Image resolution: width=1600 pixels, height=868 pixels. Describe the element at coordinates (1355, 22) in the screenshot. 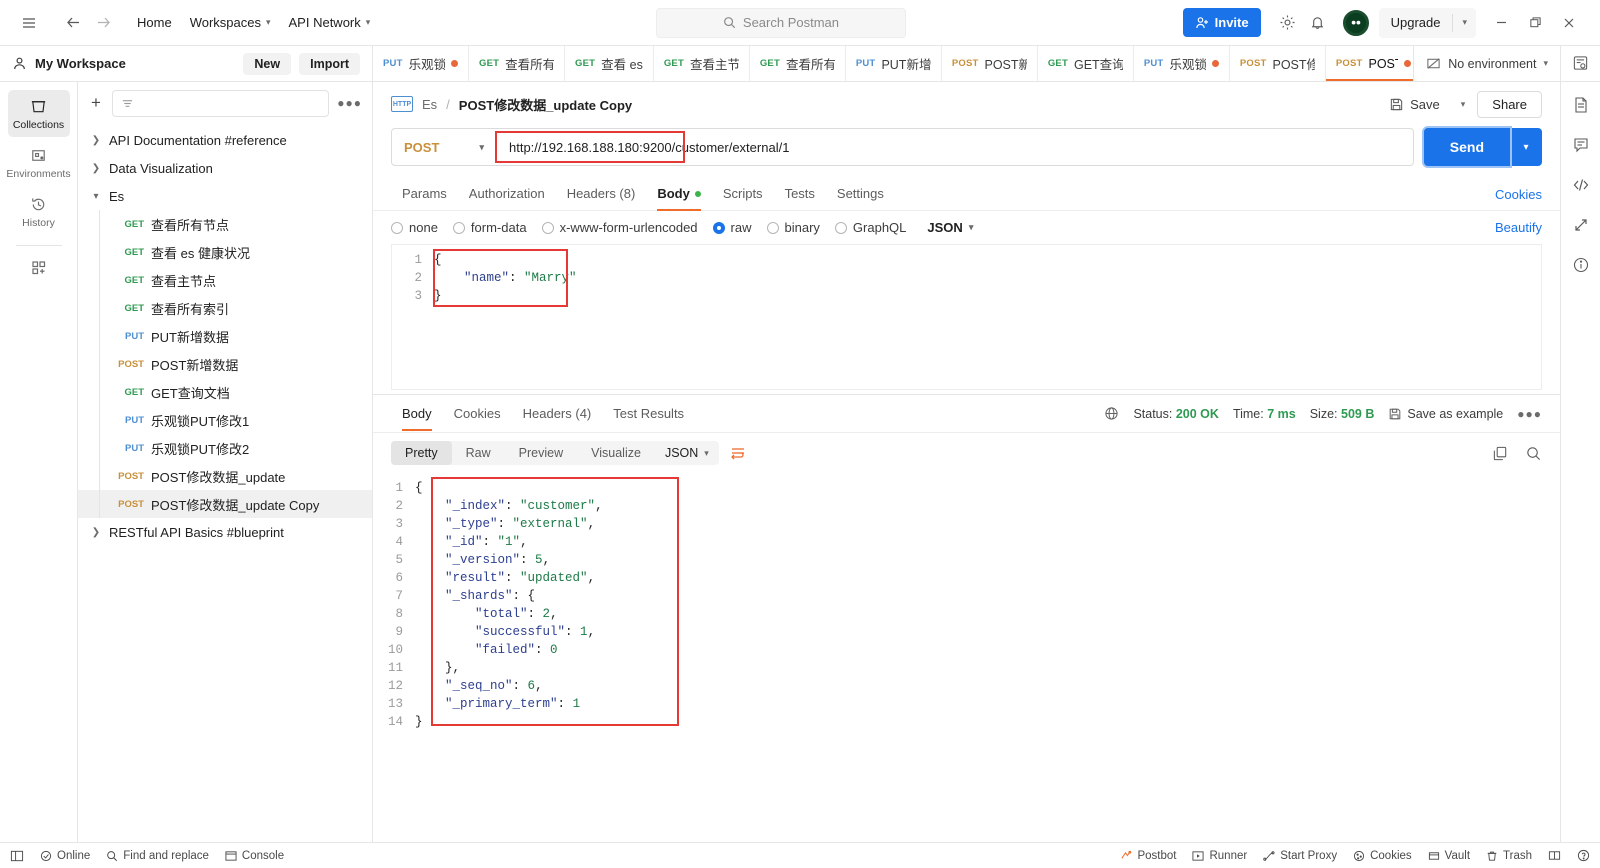

I see `avatar` at that location.